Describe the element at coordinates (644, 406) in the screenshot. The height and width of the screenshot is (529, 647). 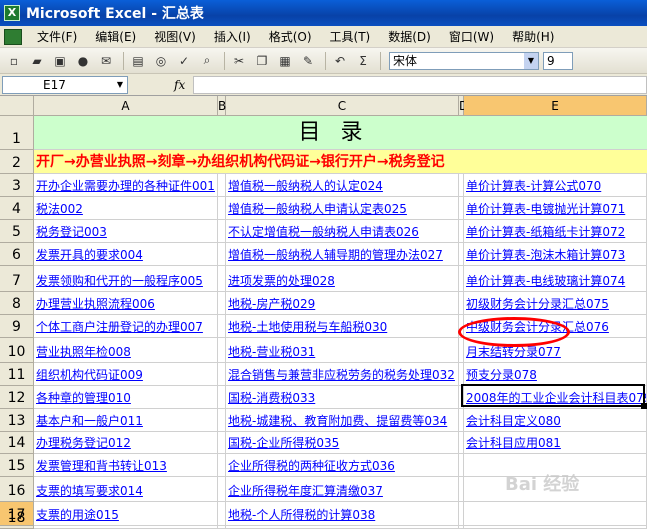
I see `fill-handle` at that location.